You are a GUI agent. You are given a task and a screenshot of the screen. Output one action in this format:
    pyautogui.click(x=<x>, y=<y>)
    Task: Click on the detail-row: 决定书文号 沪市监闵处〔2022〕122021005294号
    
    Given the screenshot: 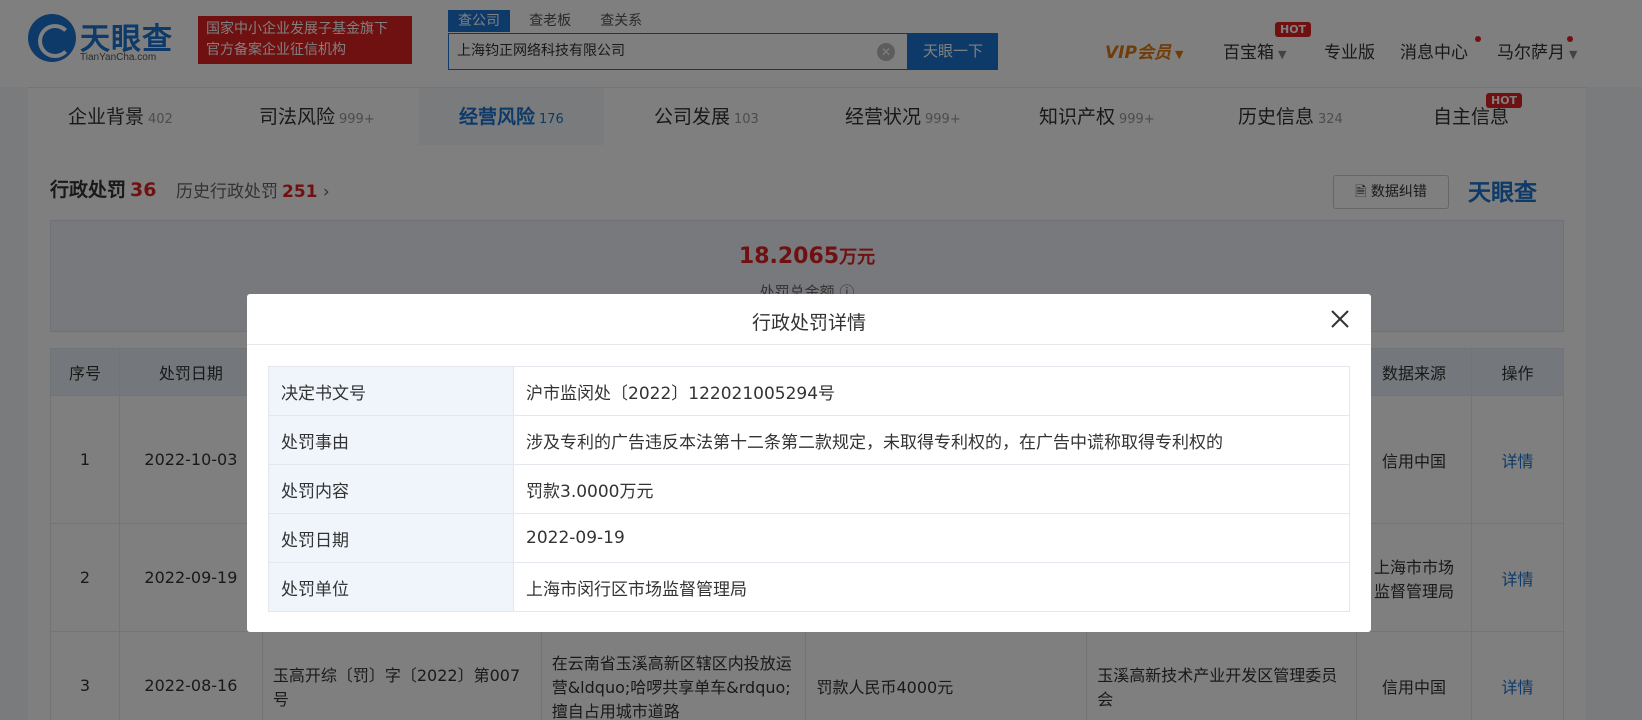 What is the action you would take?
    pyautogui.click(x=809, y=391)
    